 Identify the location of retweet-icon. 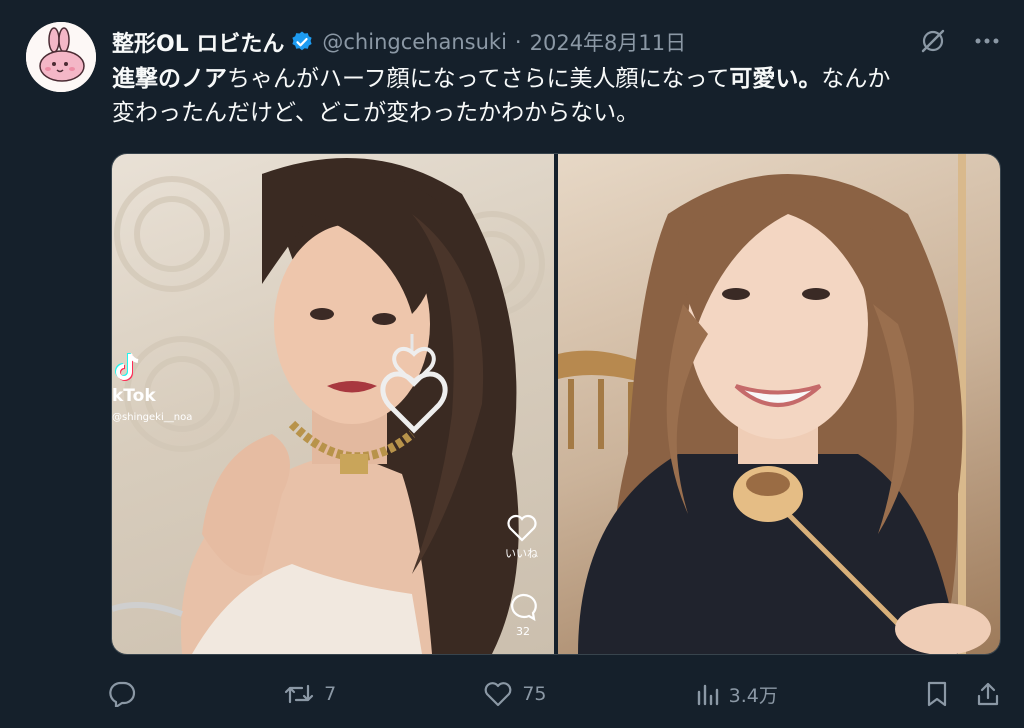
(299, 694).